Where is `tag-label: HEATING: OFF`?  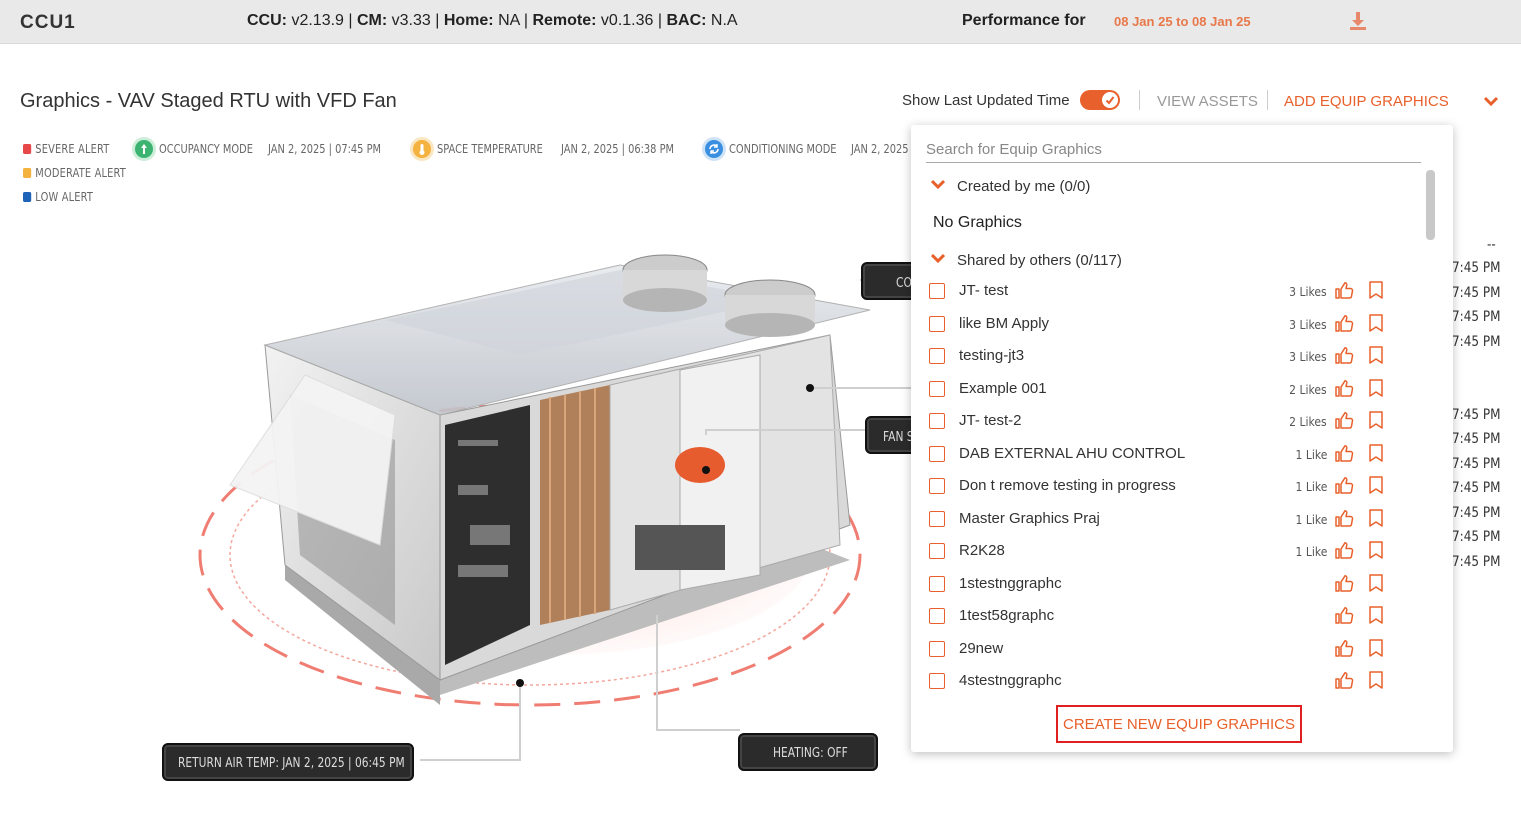
tag-label: HEATING: OFF is located at coordinates (810, 753).